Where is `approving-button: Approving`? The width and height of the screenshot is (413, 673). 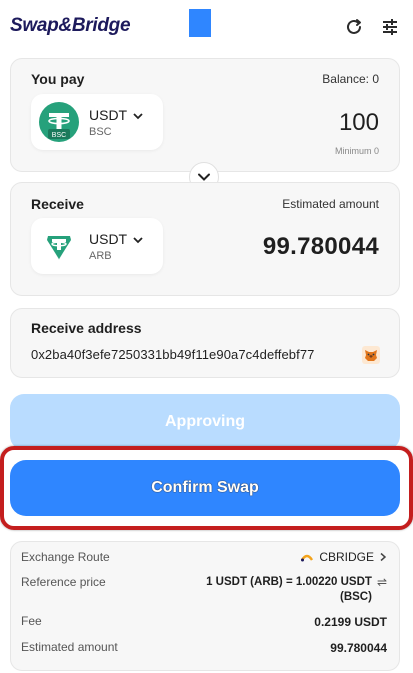
approving-button: Approving is located at coordinates (205, 422).